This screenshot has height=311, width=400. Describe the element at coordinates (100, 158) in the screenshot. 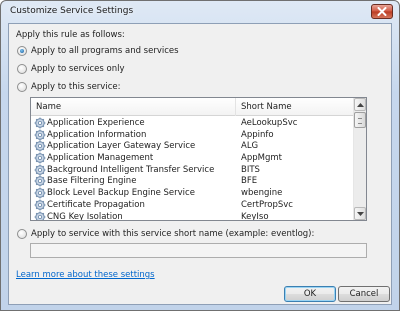

I see `service-name: Application Management` at that location.